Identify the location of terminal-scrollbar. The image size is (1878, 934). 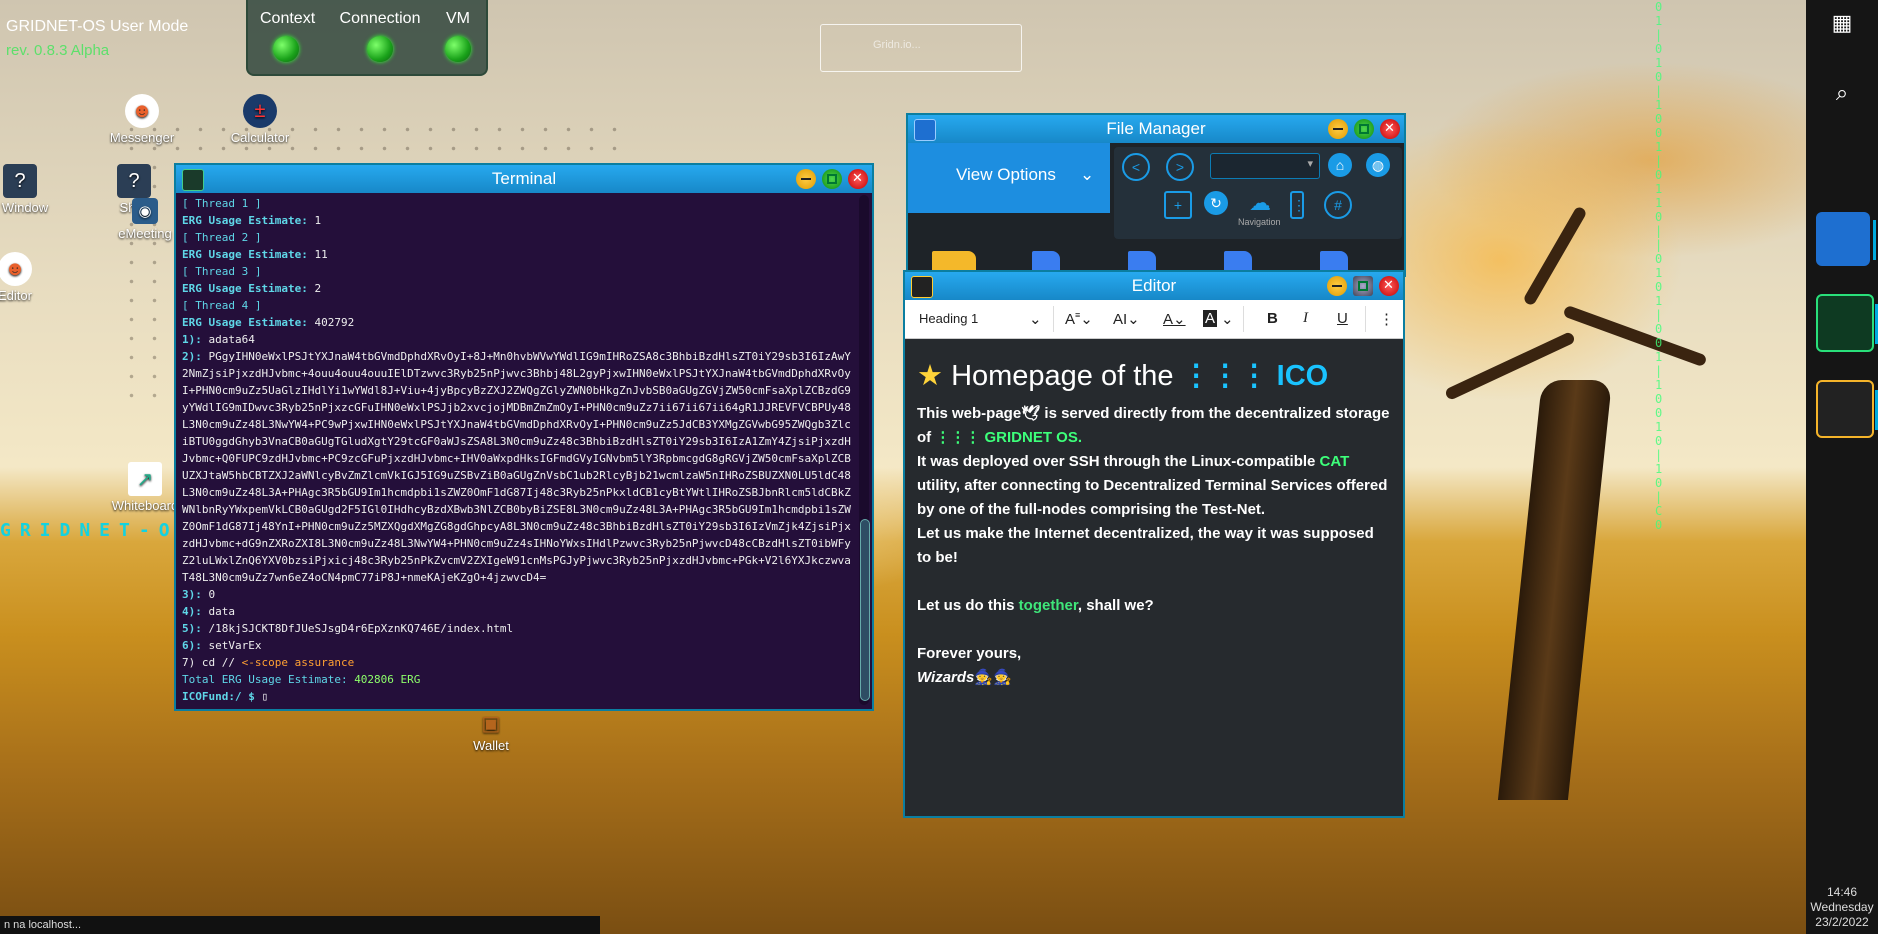
(864, 450).